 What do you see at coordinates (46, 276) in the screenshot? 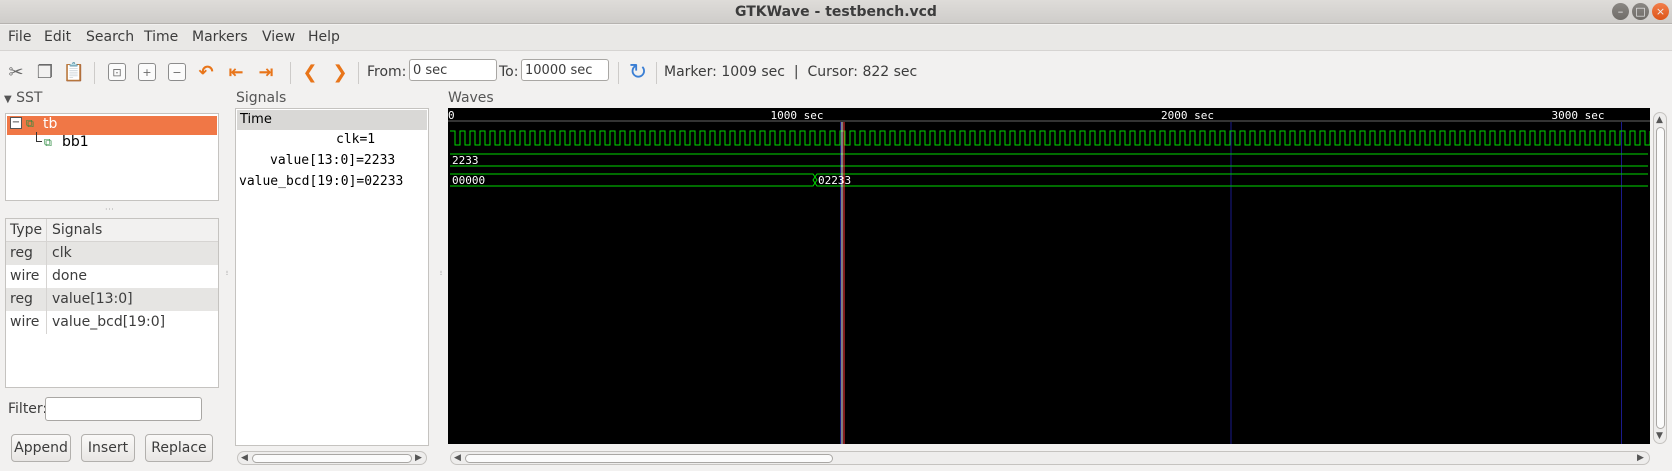
I see `column-divider` at bounding box center [46, 276].